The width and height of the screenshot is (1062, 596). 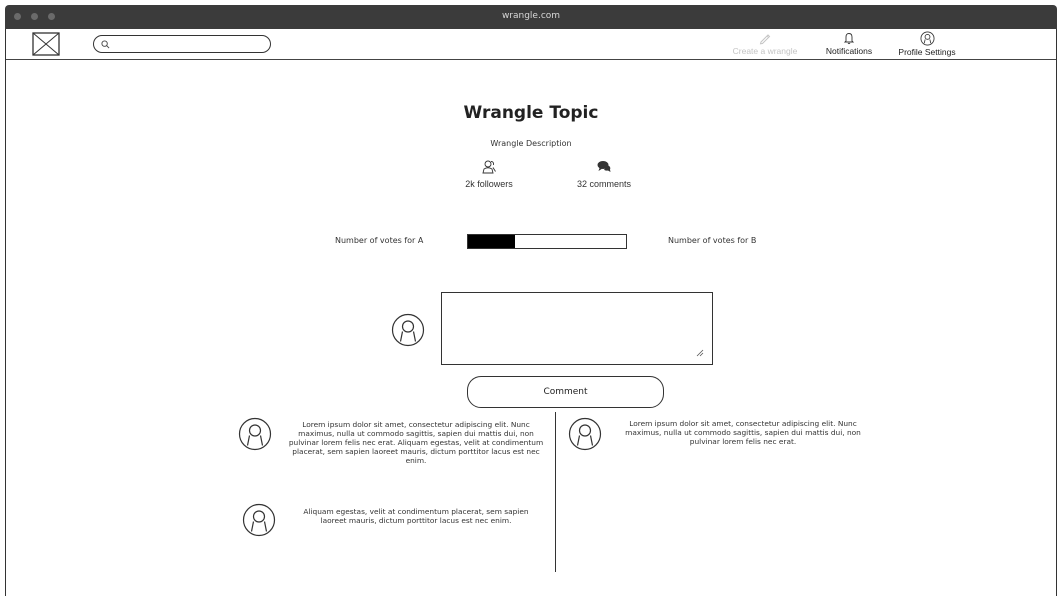 I want to click on window-title: wrangle.com, so click(x=531, y=16).